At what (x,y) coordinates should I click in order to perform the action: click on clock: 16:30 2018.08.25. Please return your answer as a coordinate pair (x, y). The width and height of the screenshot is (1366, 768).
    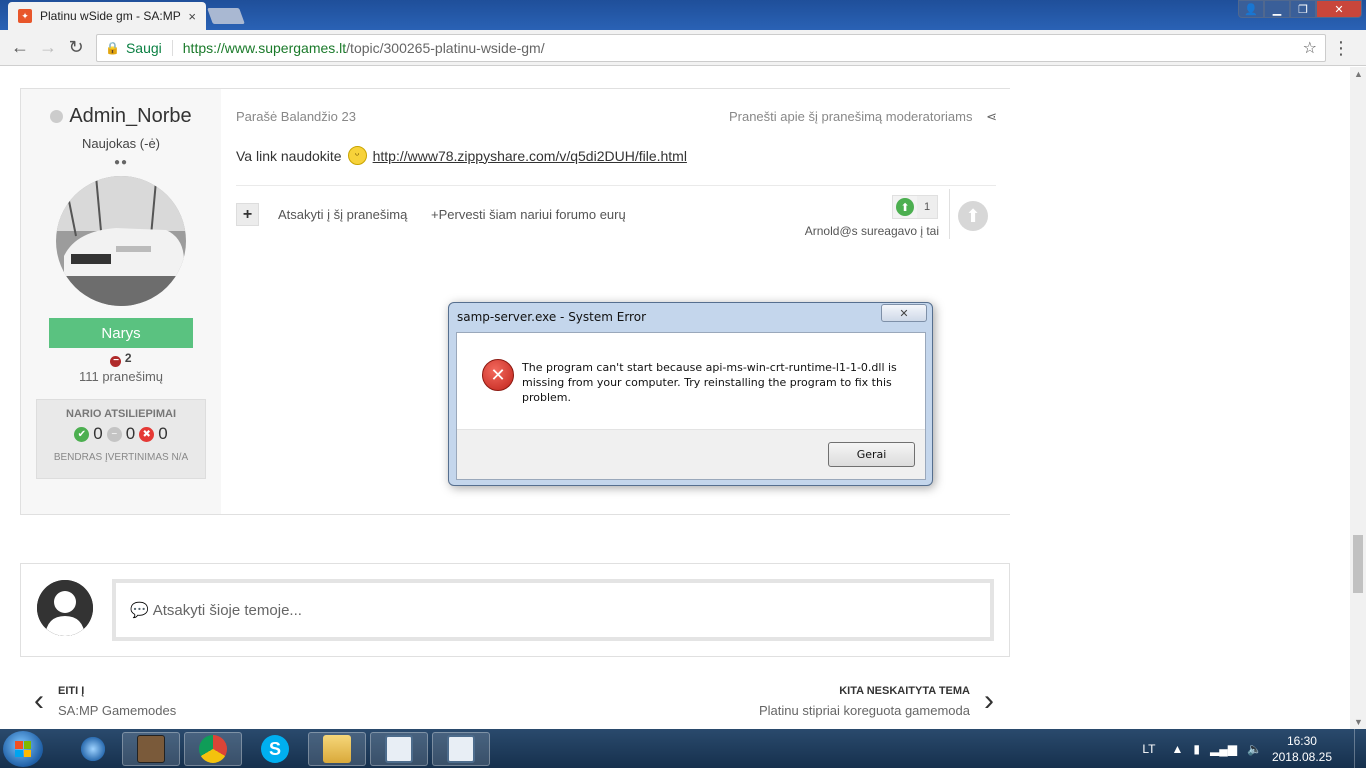
    Looking at the image, I should click on (1302, 749).